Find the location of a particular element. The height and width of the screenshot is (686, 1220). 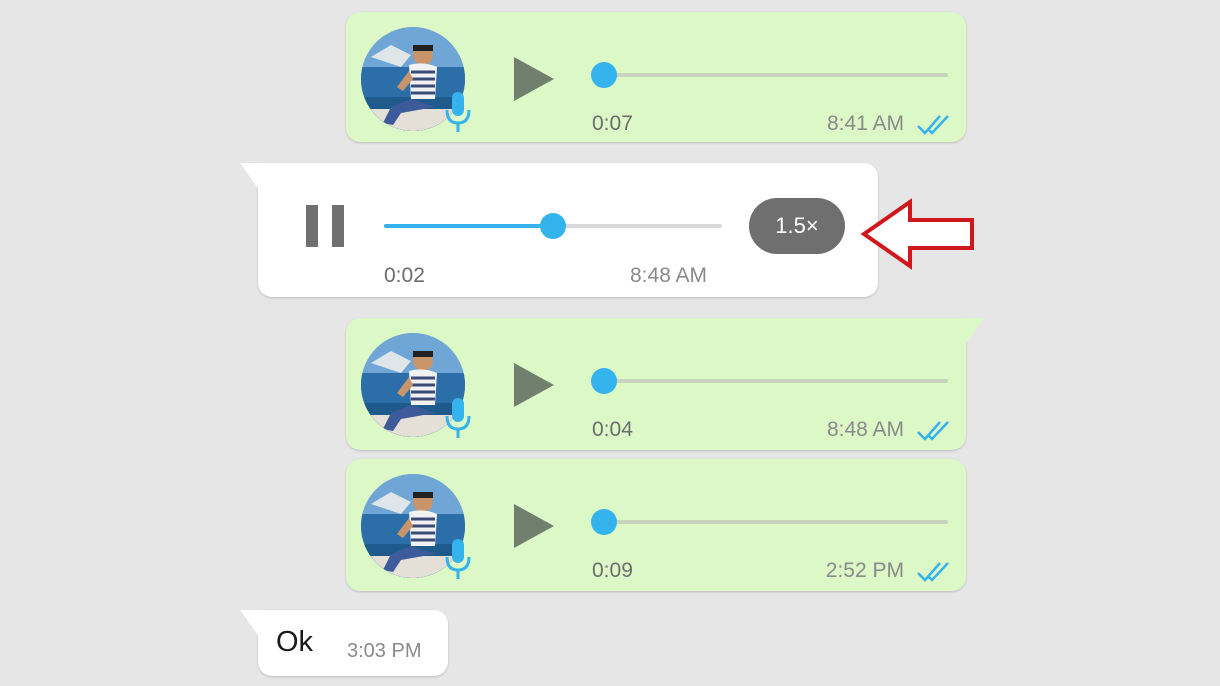

duration: 0:09 is located at coordinates (612, 570).